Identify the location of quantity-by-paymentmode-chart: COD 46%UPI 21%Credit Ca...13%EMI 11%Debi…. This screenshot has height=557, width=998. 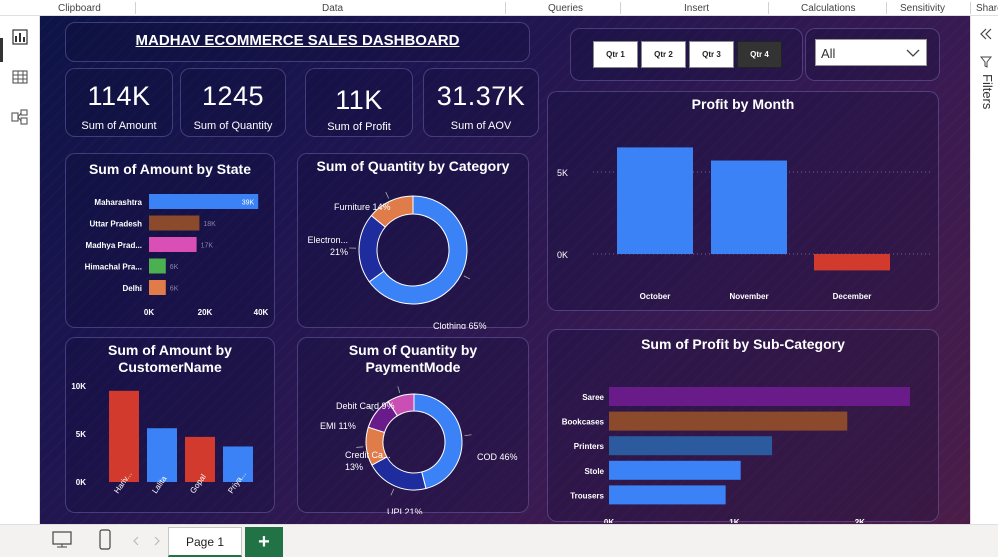
(414, 426).